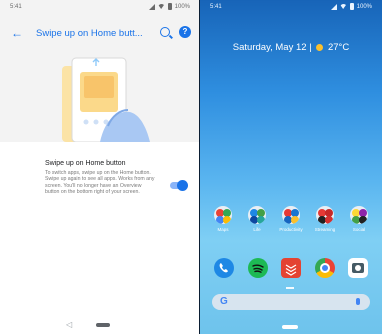 The width and height of the screenshot is (382, 334). I want to click on streaming-folder-icon, so click(325, 215).